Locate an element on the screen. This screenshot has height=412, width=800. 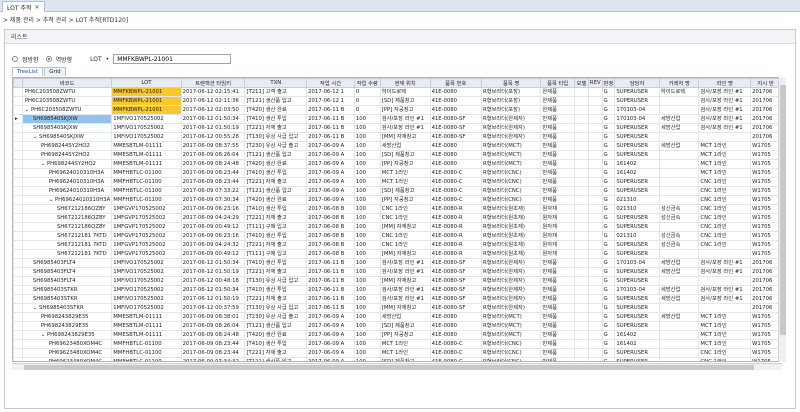
close-icon: ✕ is located at coordinates (36, 7).